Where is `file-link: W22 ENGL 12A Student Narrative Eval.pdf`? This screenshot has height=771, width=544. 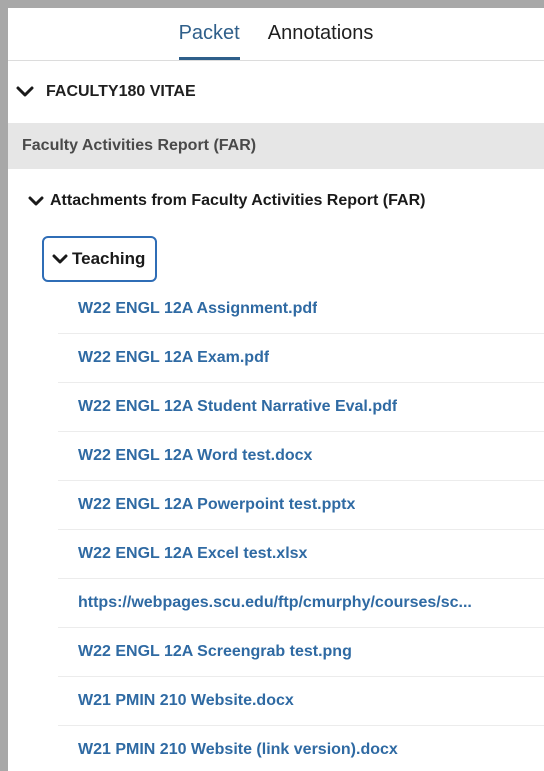
file-link: W22 ENGL 12A Student Narrative Eval.pdf is located at coordinates (301, 407).